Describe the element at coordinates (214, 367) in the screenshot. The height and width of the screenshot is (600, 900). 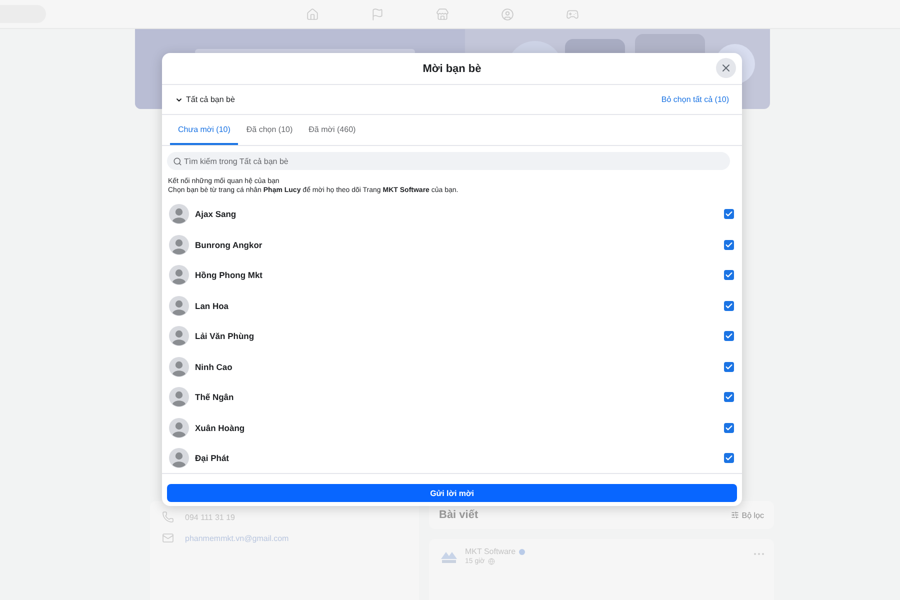
I see `friend-name: Ninh Cao` at that location.